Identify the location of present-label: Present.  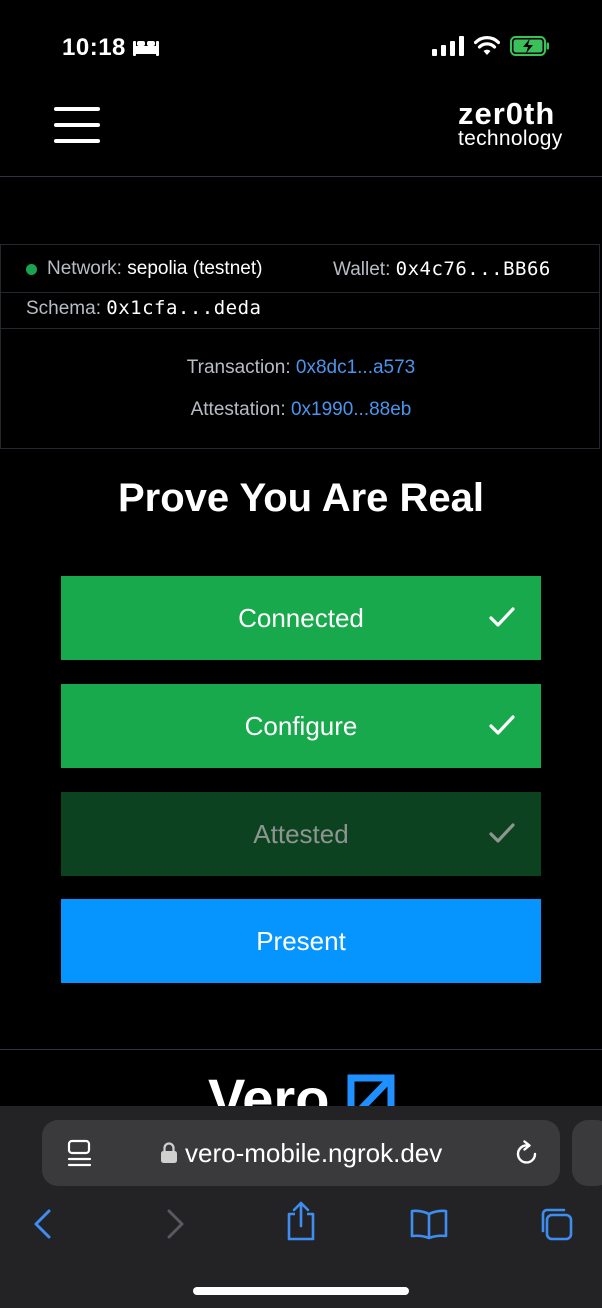
(301, 940).